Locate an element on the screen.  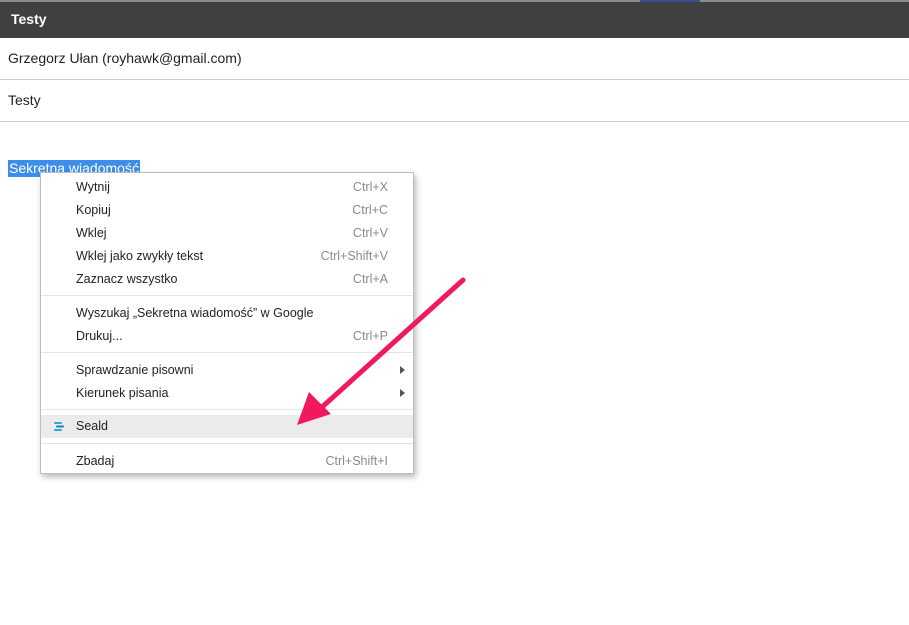
subject-value: Testy is located at coordinates (24, 100).